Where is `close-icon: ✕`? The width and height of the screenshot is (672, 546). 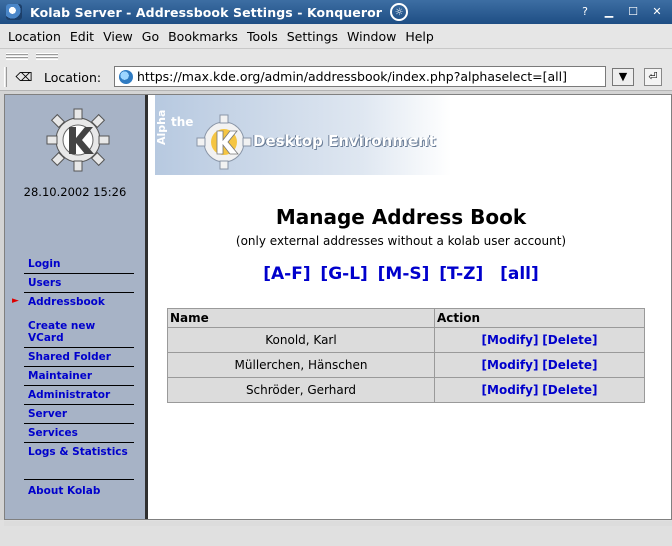
close-icon: ✕ is located at coordinates (657, 11).